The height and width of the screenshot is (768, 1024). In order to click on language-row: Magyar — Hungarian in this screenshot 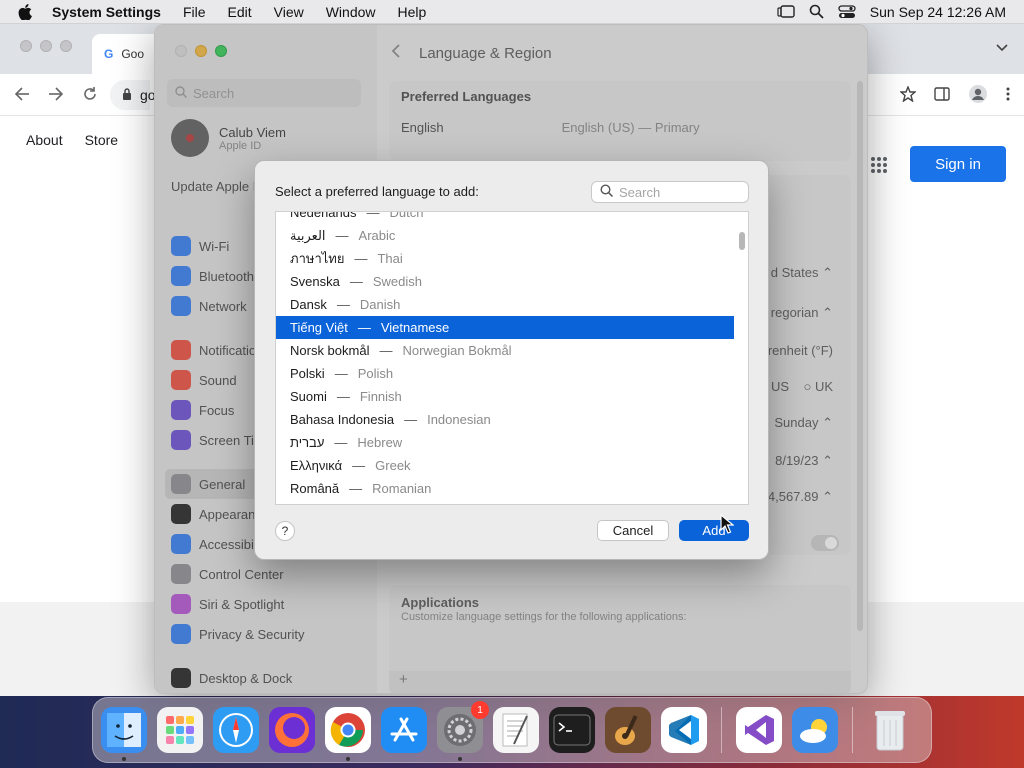, I will do `click(505, 502)`.